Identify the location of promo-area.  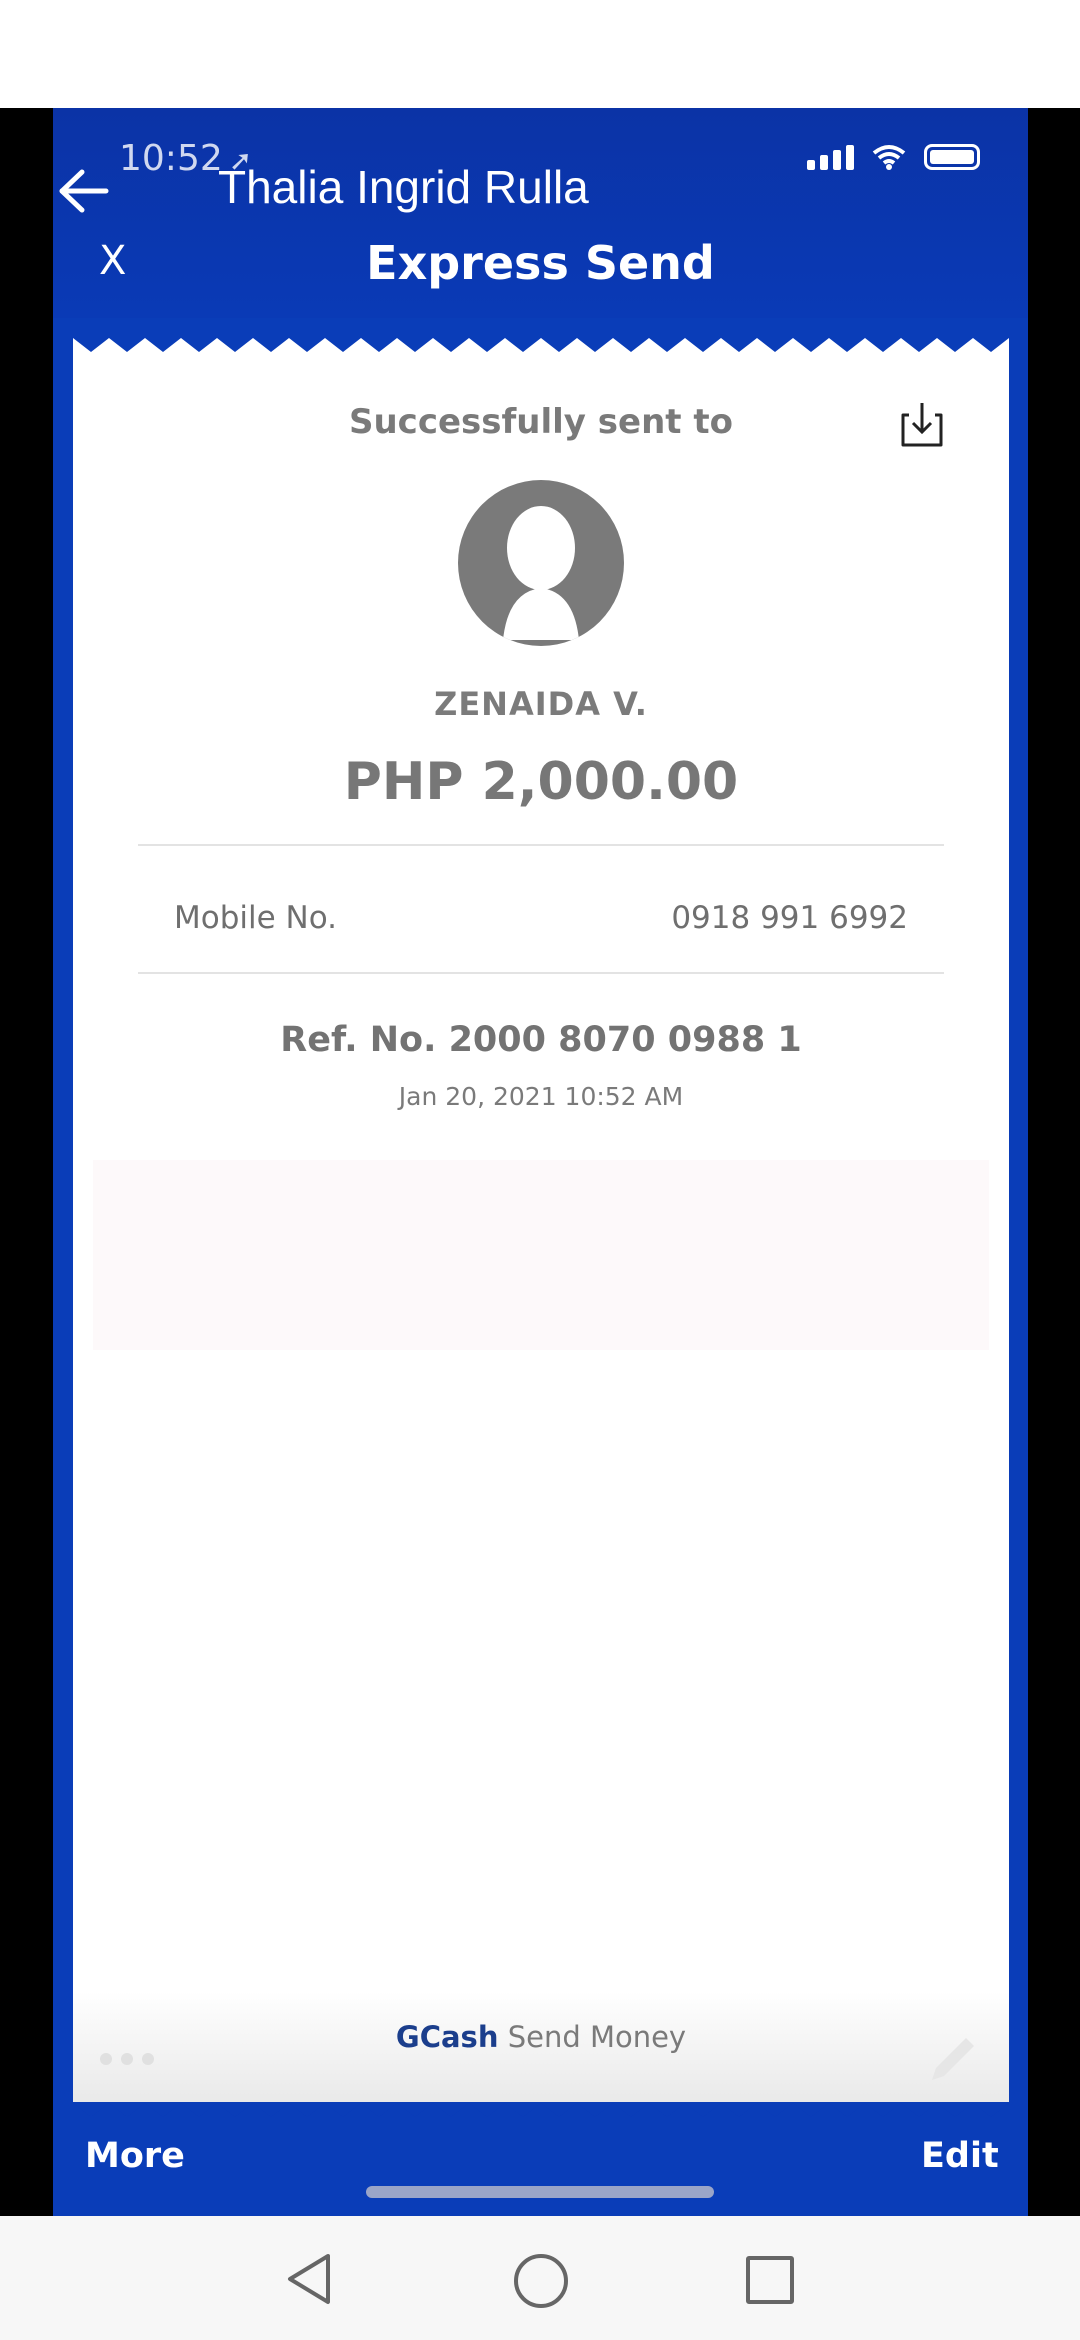
(541, 1255).